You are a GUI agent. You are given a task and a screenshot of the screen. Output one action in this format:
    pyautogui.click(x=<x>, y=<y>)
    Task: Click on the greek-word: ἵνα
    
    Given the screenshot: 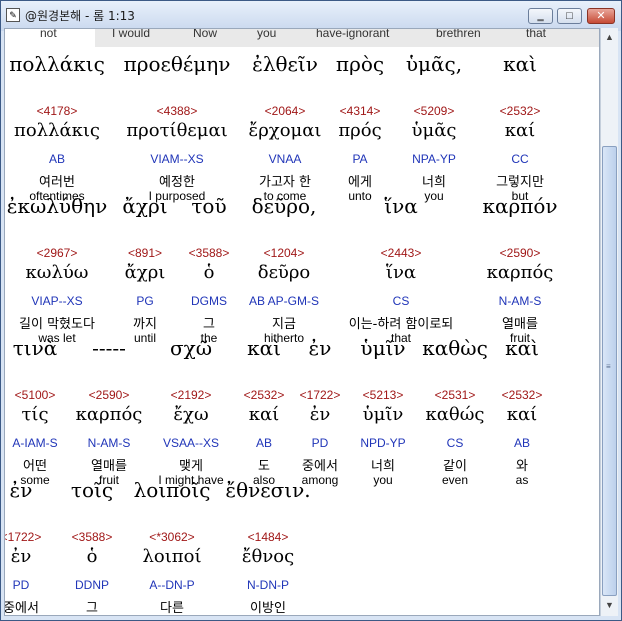 What is the action you would take?
    pyautogui.click(x=401, y=206)
    